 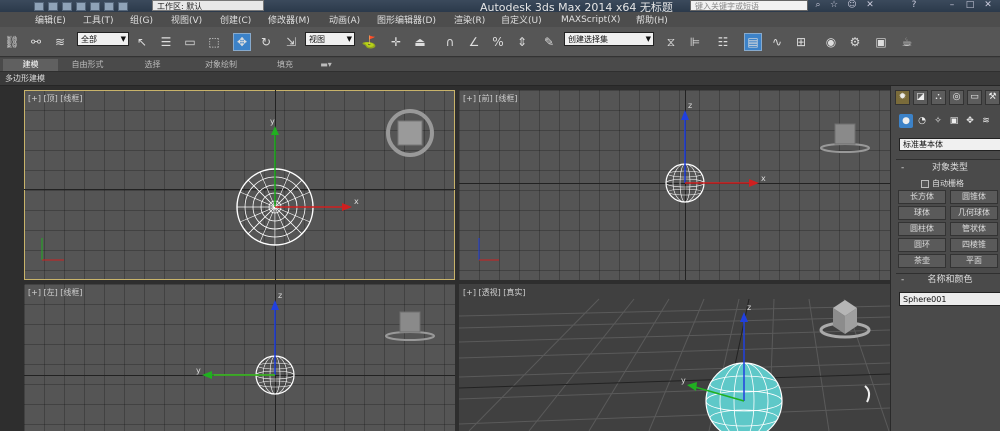 I want to click on select-and-link-icon: ⛓, so click(x=12, y=42).